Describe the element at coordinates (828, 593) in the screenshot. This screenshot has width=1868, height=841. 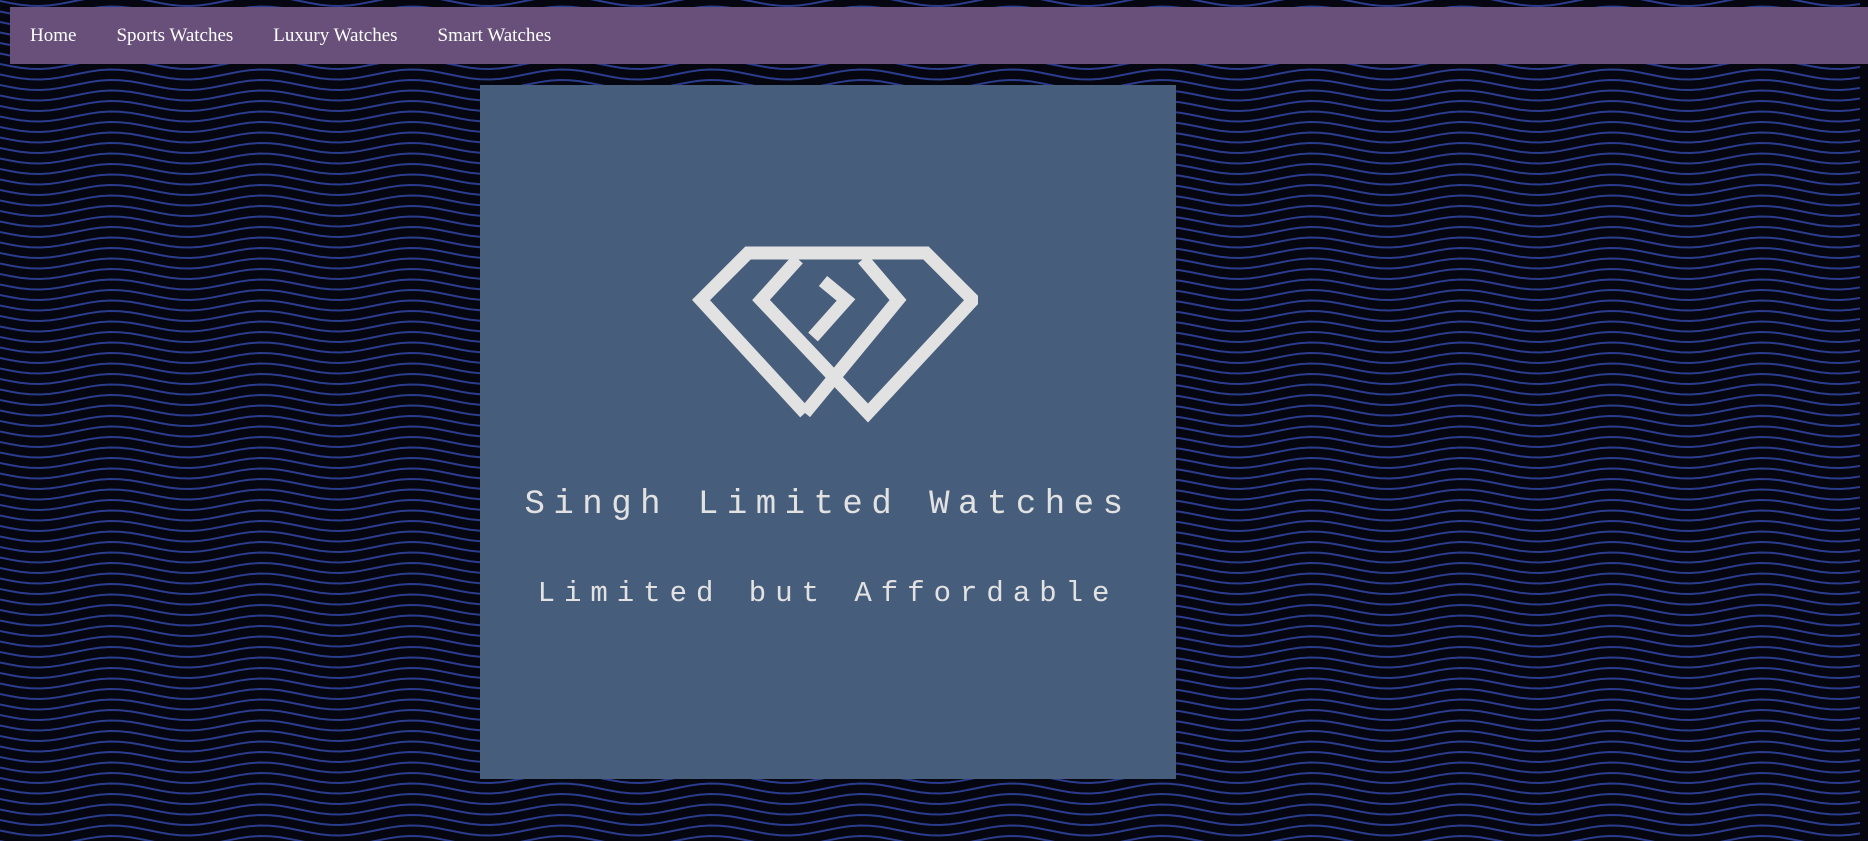
I see `brand-tagline: Limited but Affordable` at that location.